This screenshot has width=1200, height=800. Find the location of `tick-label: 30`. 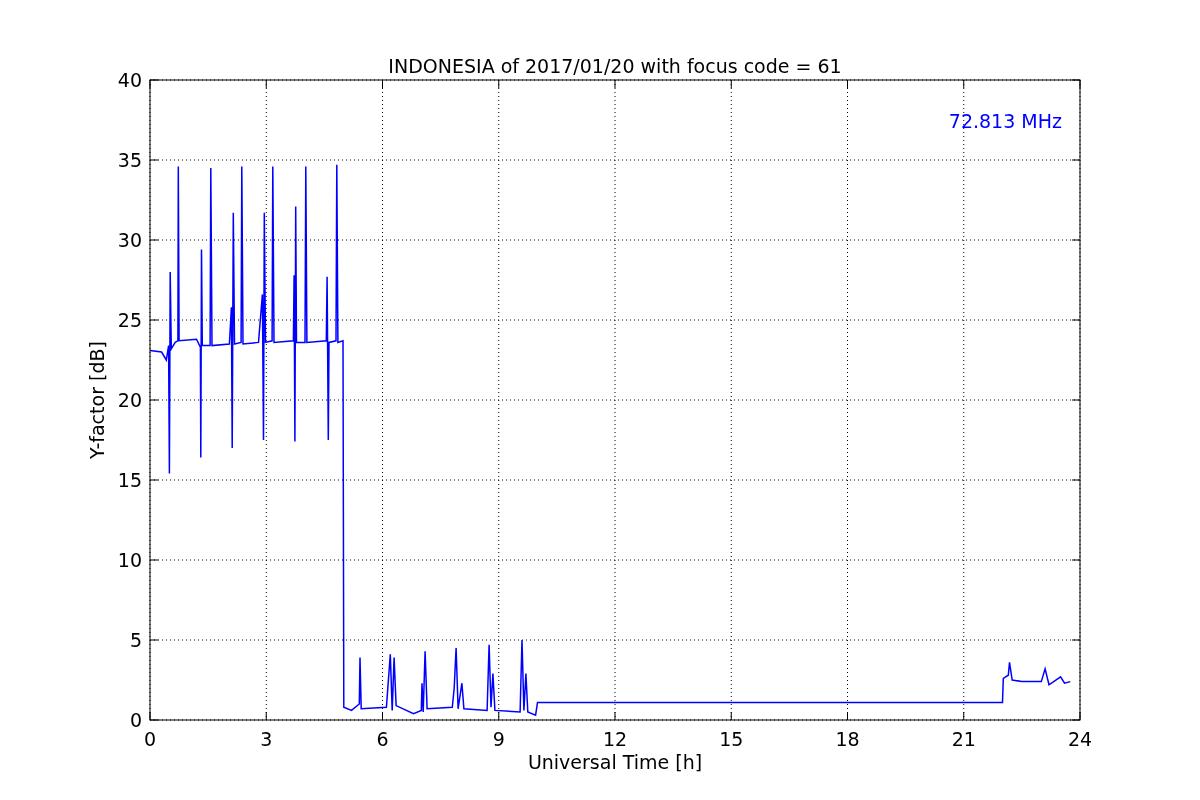

tick-label: 30 is located at coordinates (129, 240).